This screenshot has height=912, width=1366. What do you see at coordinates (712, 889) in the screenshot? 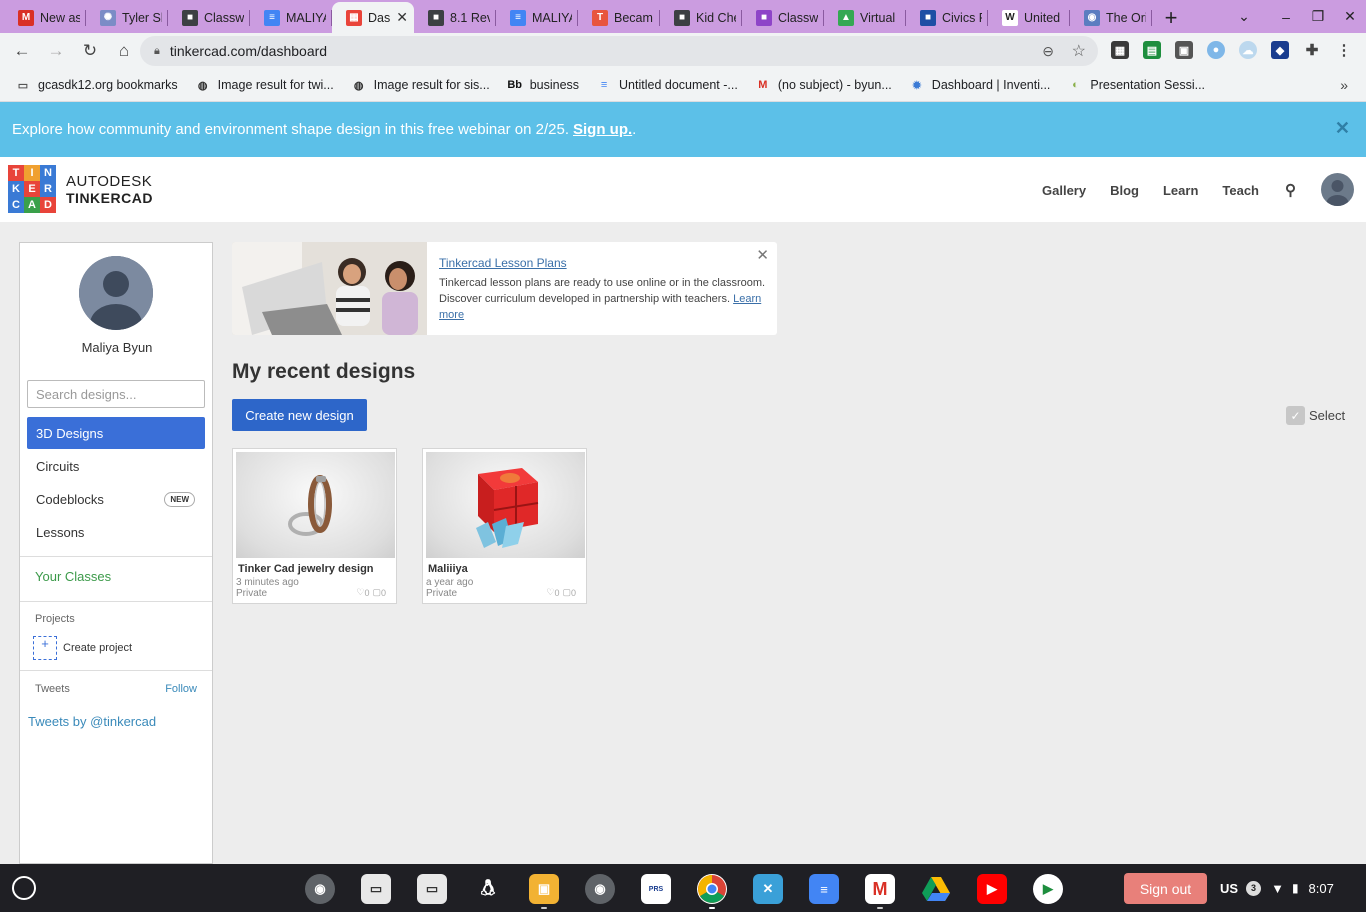
I see `chrome-app-icon` at bounding box center [712, 889].